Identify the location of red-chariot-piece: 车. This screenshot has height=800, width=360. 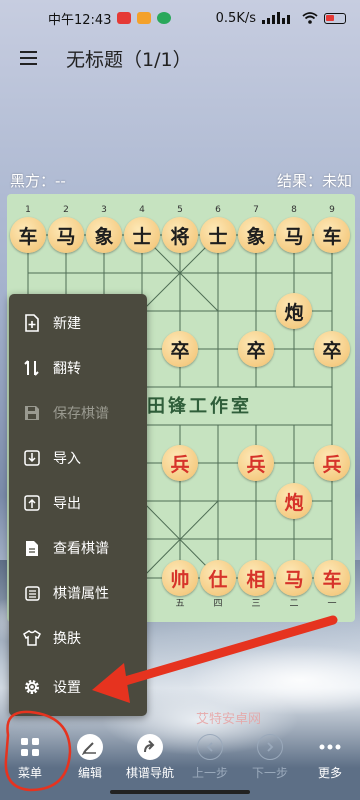
(332, 578).